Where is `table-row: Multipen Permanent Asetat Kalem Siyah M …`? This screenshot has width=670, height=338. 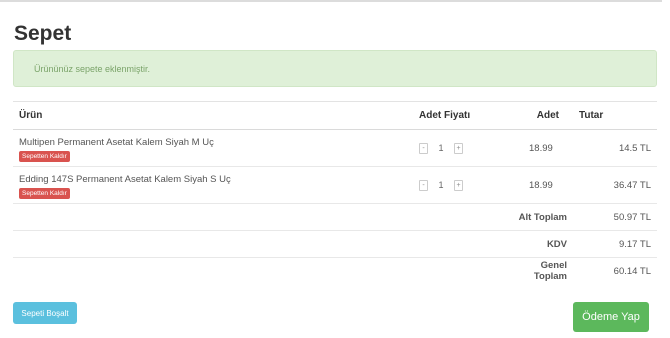 table-row: Multipen Permanent Asetat Kalem Siyah M … is located at coordinates (335, 148).